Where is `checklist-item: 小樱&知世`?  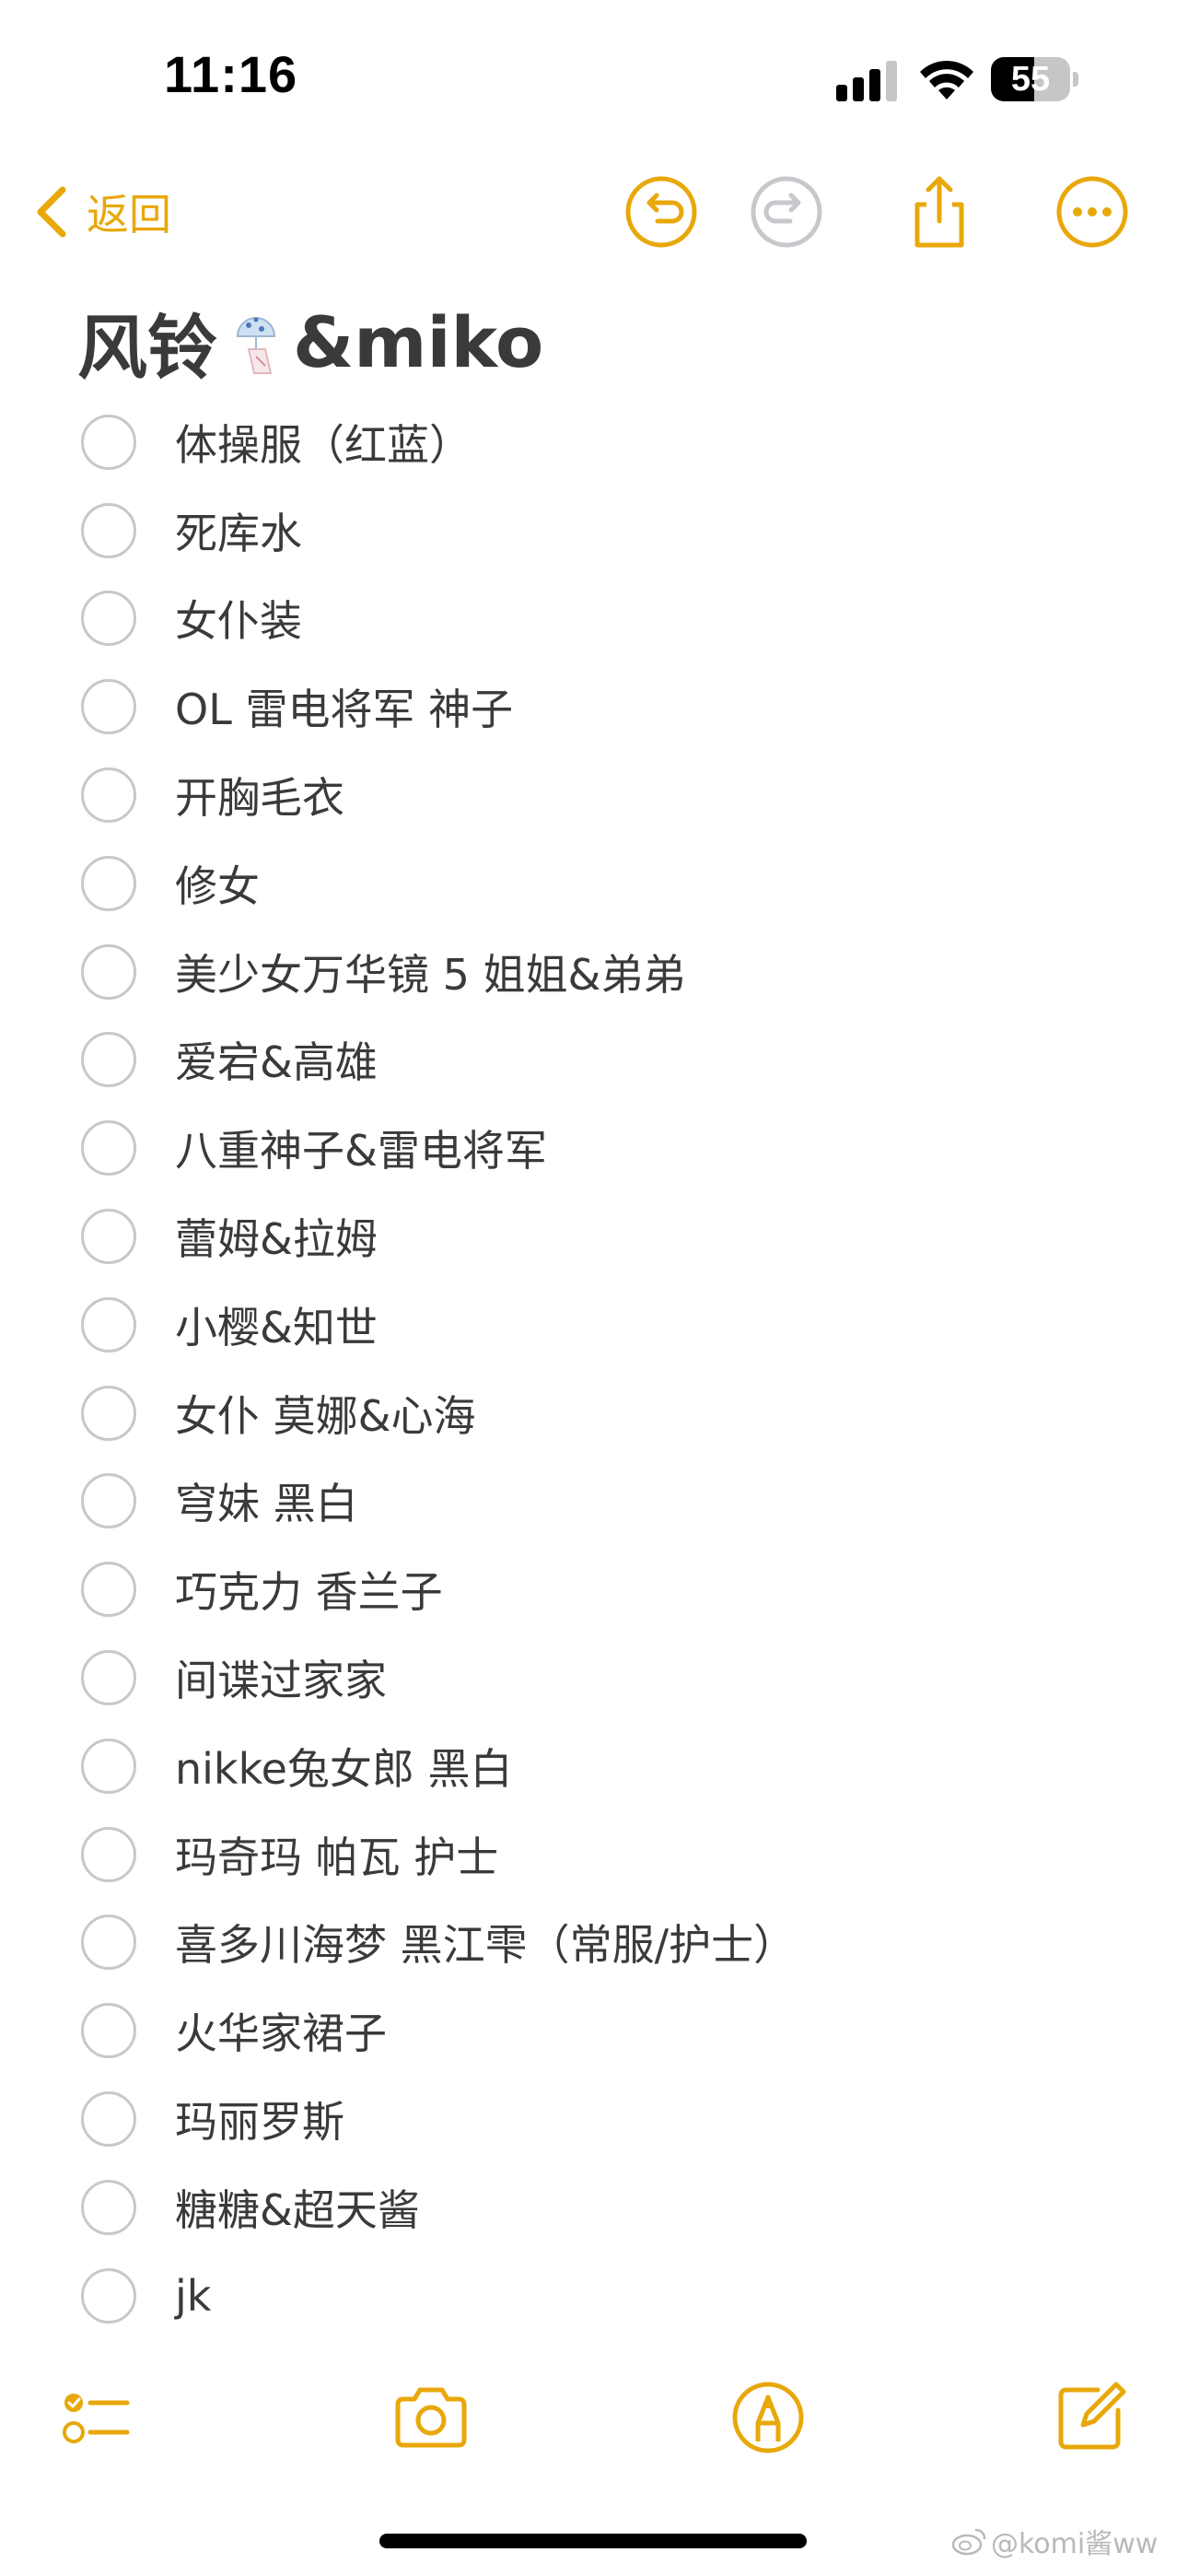 checklist-item: 小樱&知世 is located at coordinates (594, 1325).